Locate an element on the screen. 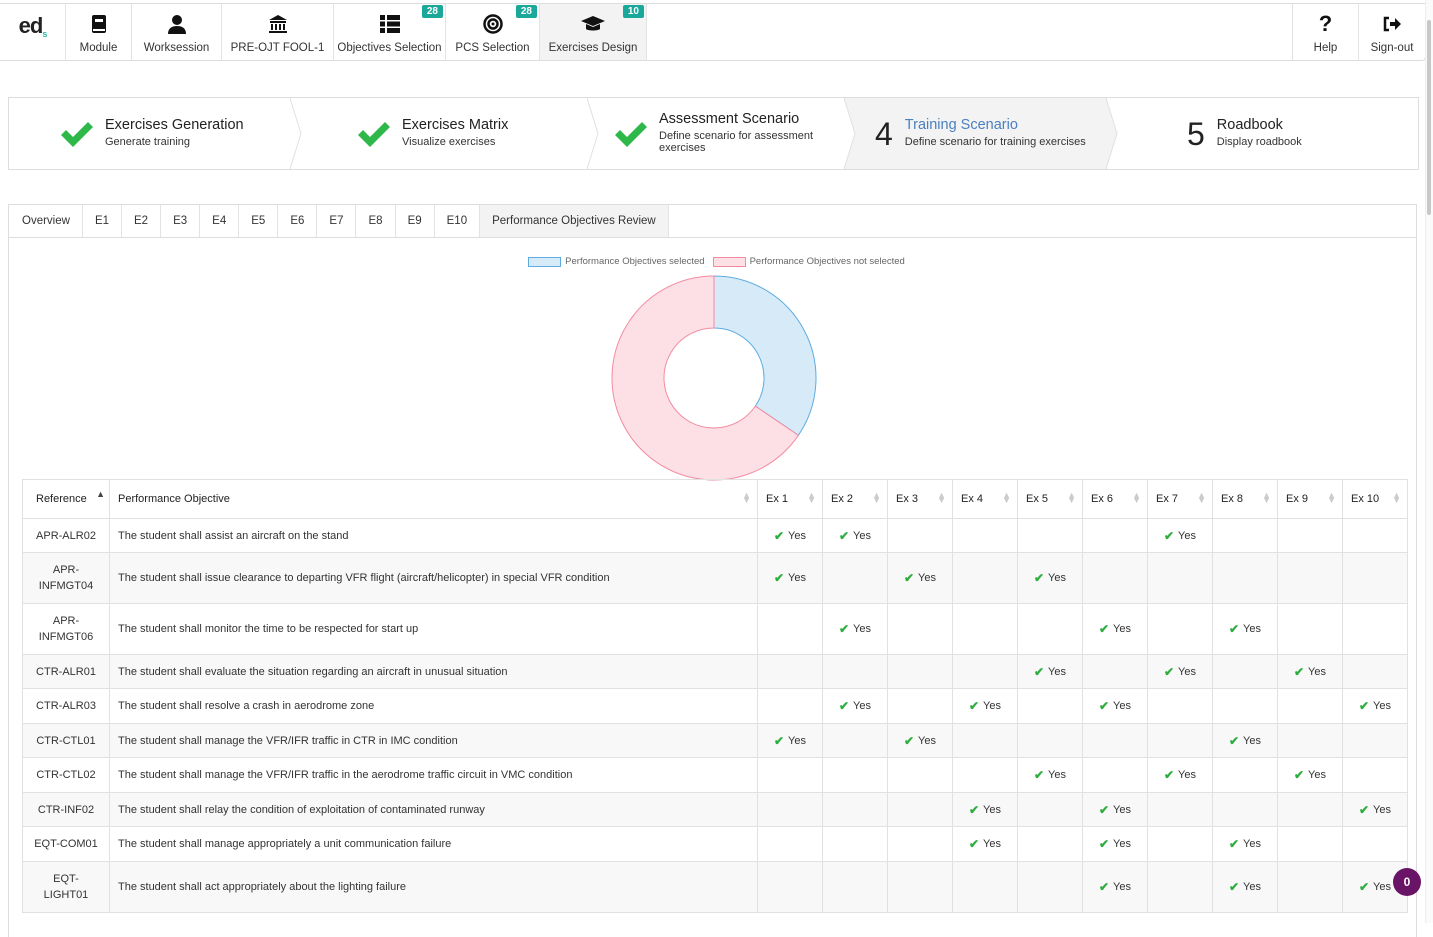 Image resolution: width=1433 pixels, height=937 pixels. reference-text: EQT- LIGHT01 is located at coordinates (66, 887).